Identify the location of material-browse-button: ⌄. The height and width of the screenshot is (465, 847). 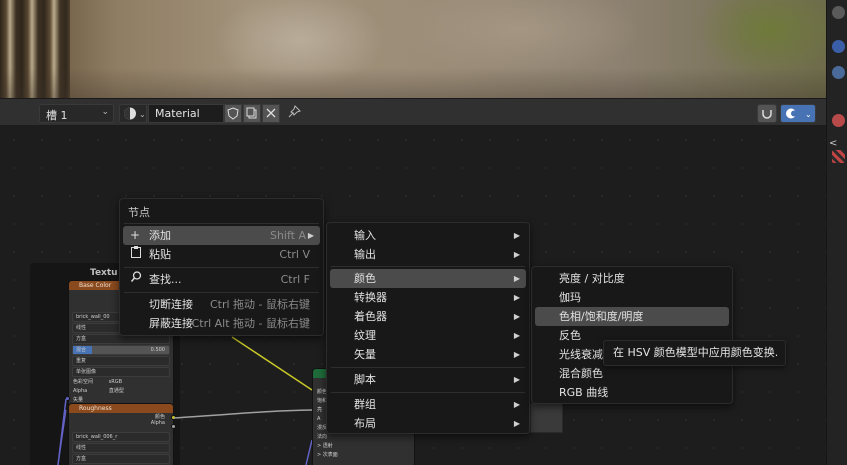
(133, 113).